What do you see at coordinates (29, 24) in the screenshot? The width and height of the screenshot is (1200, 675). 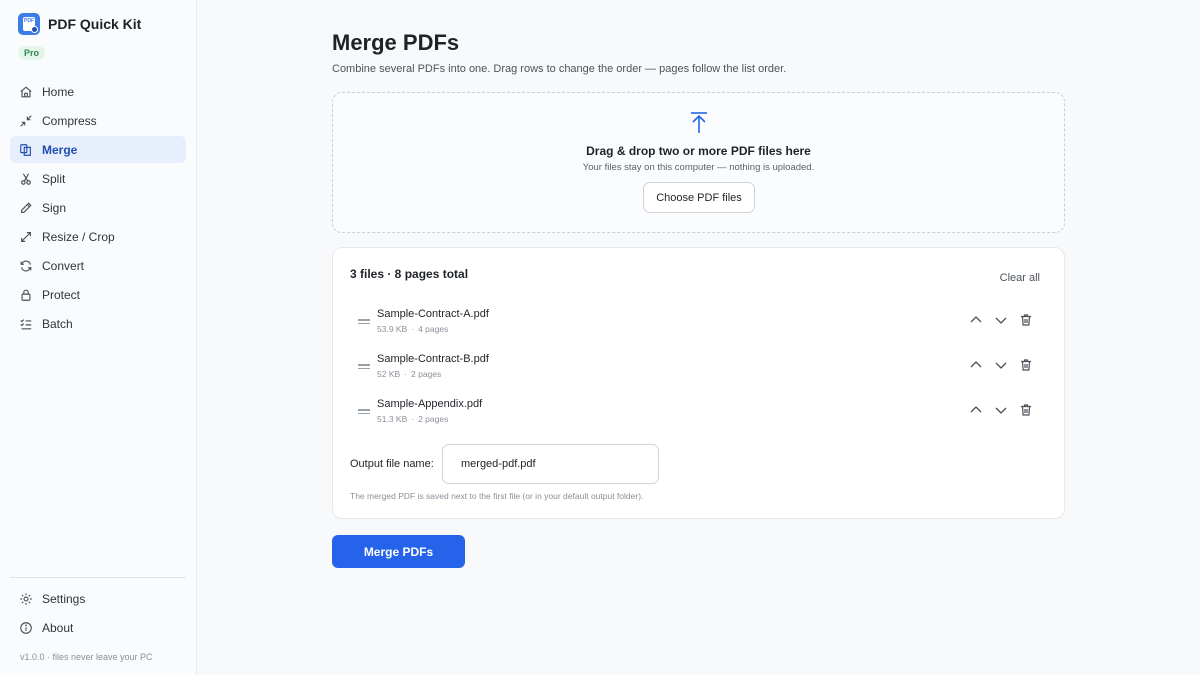 I see `app-logo-icon: PDF` at bounding box center [29, 24].